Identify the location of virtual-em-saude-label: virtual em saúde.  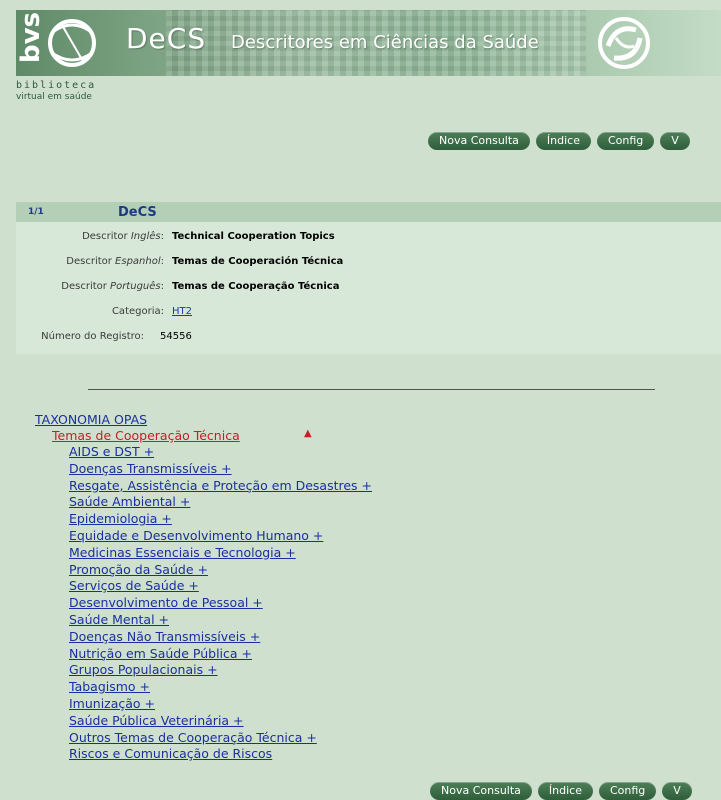
(54, 97).